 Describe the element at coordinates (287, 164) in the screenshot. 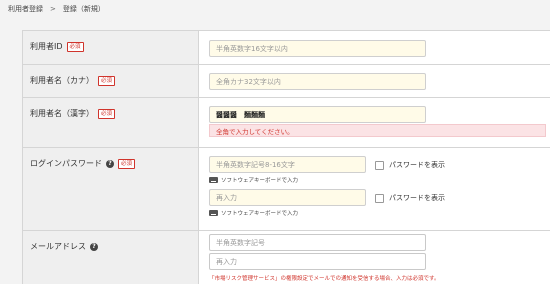

I see `password-input: 半角英数字記号8-16文字` at that location.